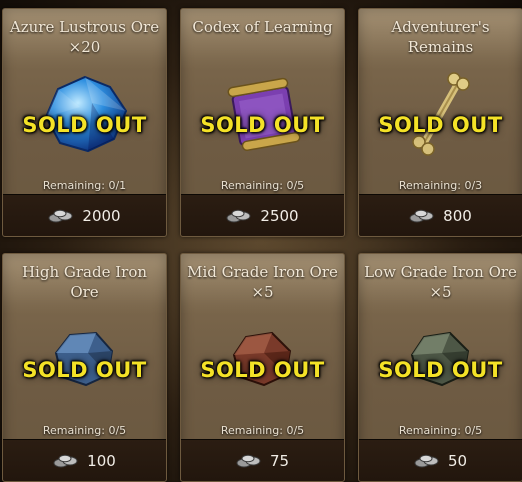 This screenshot has height=482, width=522. I want to click on item-title: Azure Lustrous Ore ×20, so click(84, 37).